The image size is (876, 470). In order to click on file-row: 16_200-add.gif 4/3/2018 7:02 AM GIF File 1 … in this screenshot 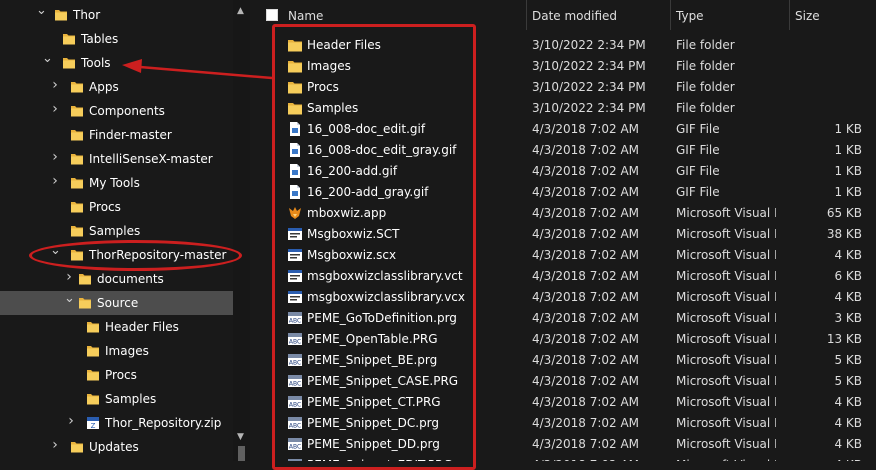, I will do `click(563, 170)`.